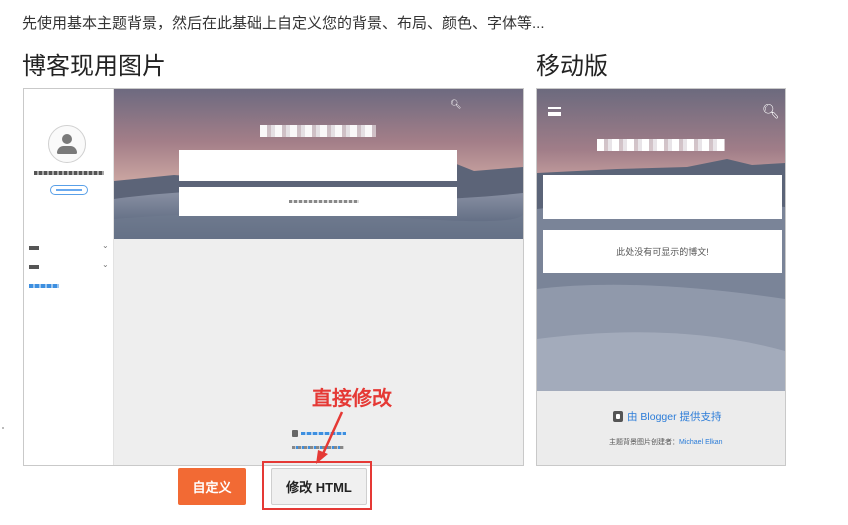  I want to click on desktop-preview-username, so click(69, 173).